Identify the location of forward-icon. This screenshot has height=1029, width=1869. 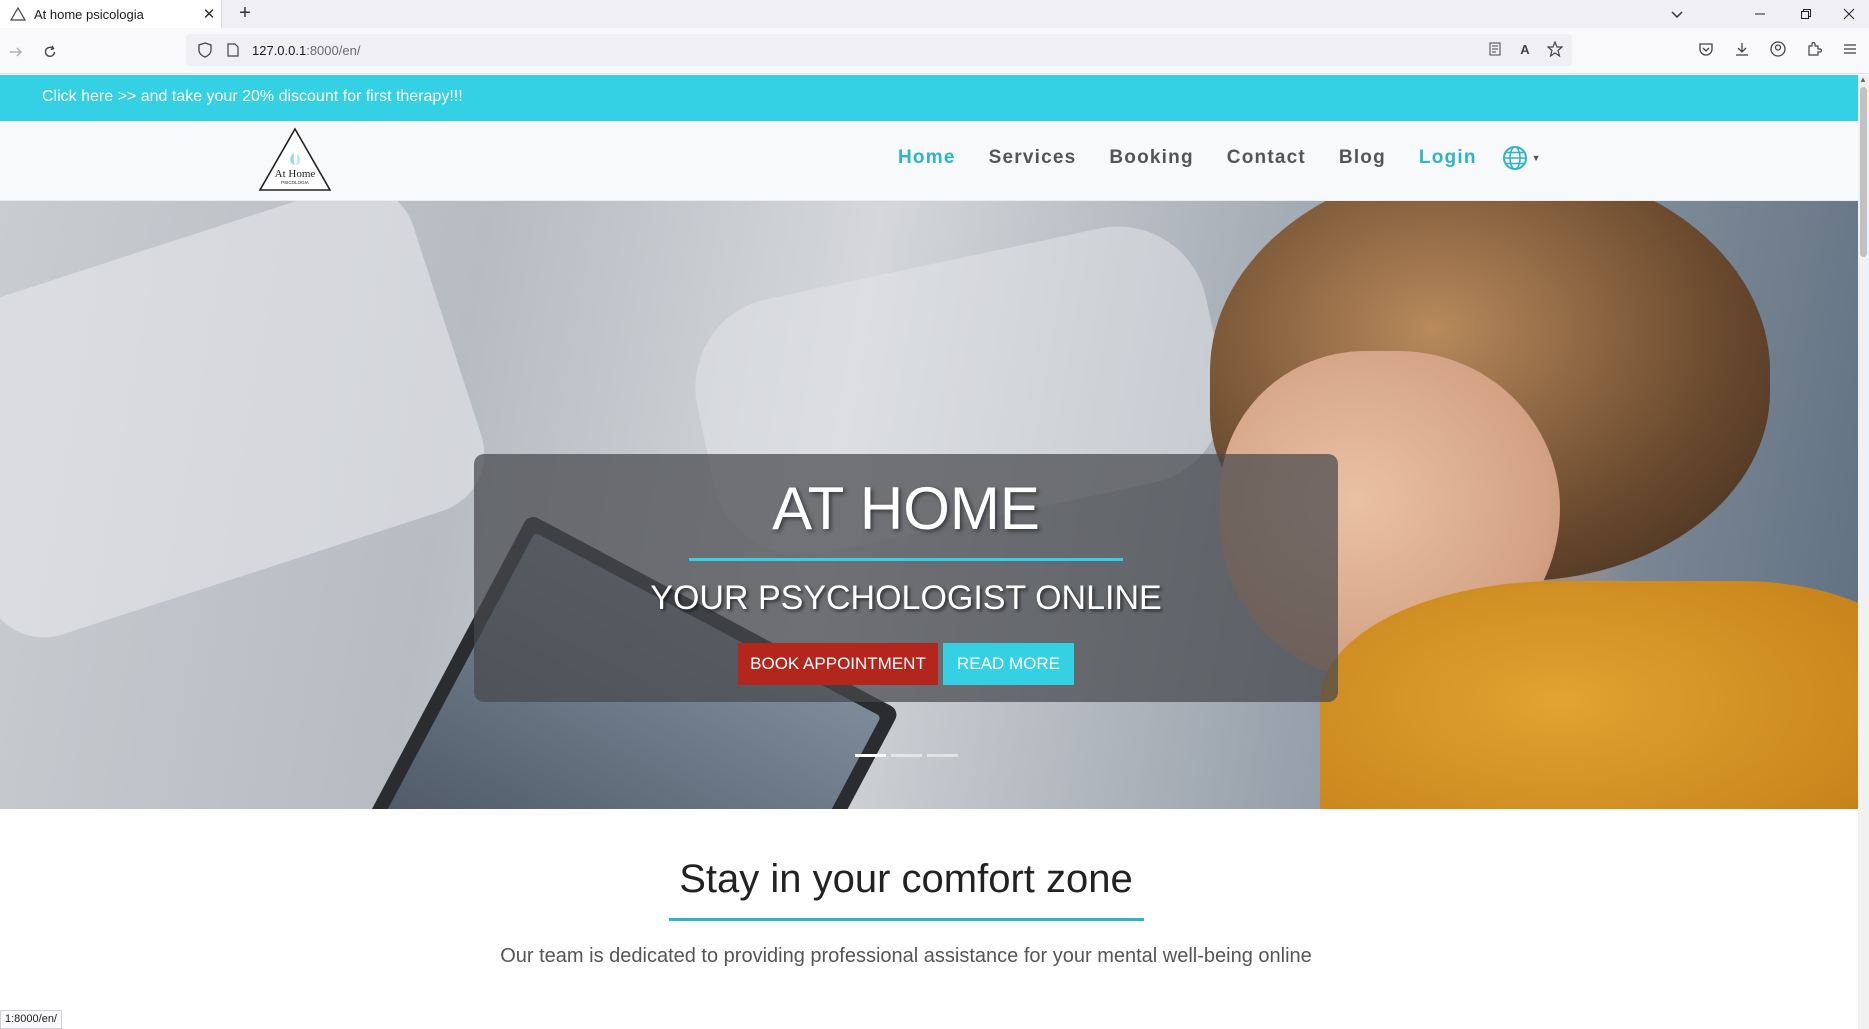
(16, 52).